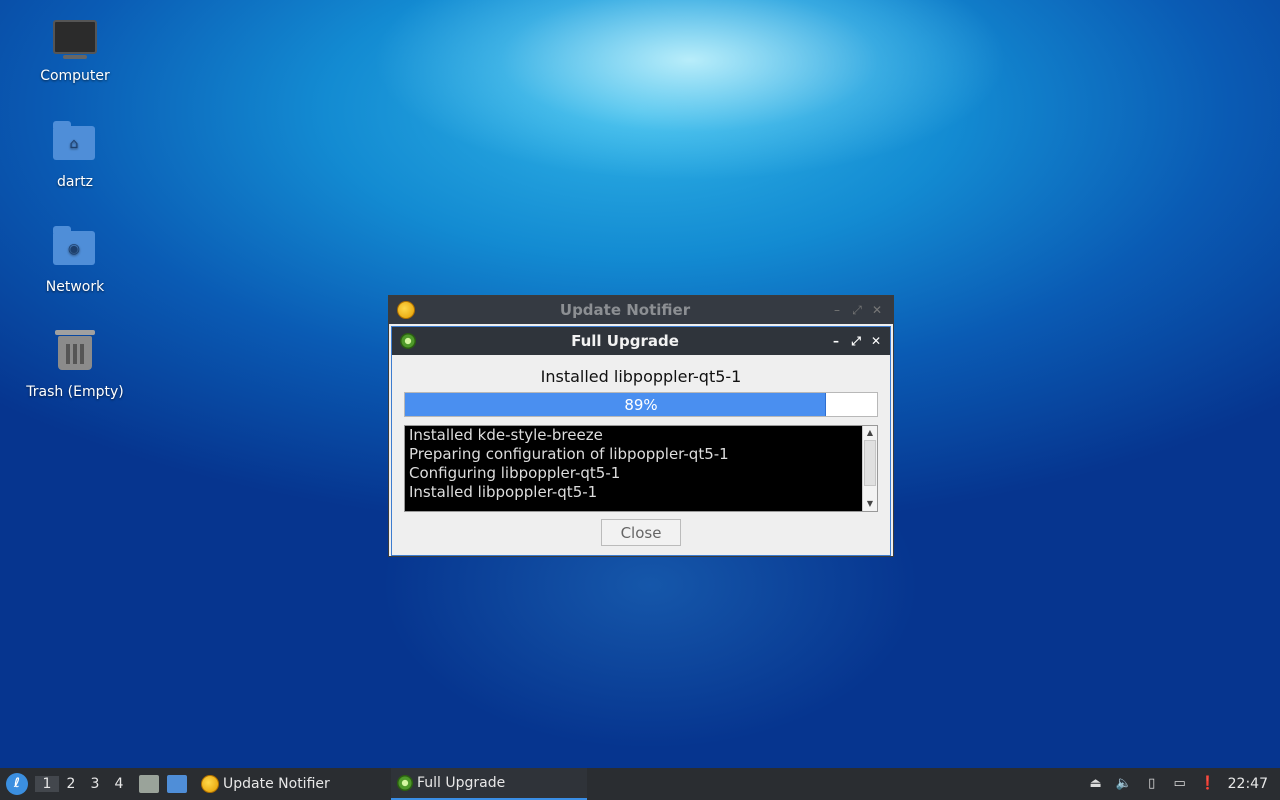 The height and width of the screenshot is (800, 1280). I want to click on update-alert-icon: ❗, so click(1208, 784).